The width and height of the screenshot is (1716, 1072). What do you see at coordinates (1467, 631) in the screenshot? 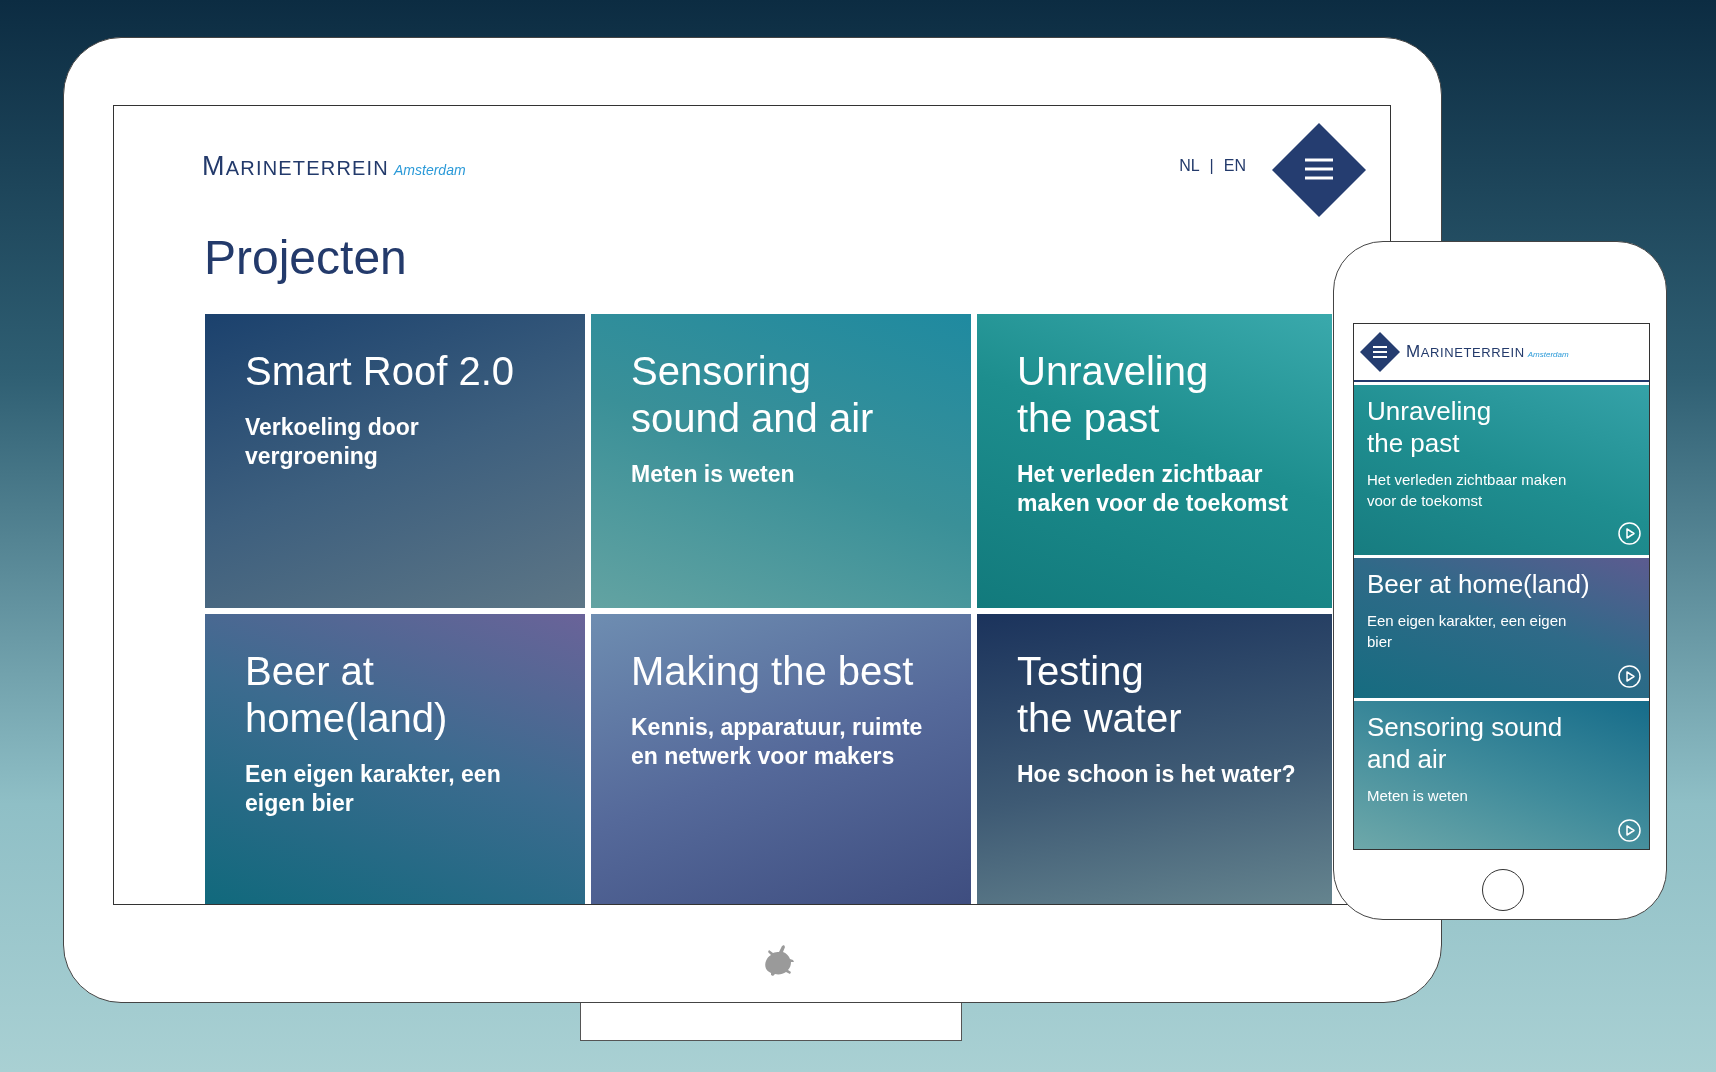
I see `card-subtitle: Een eigen karakter, een eigen bier` at bounding box center [1467, 631].